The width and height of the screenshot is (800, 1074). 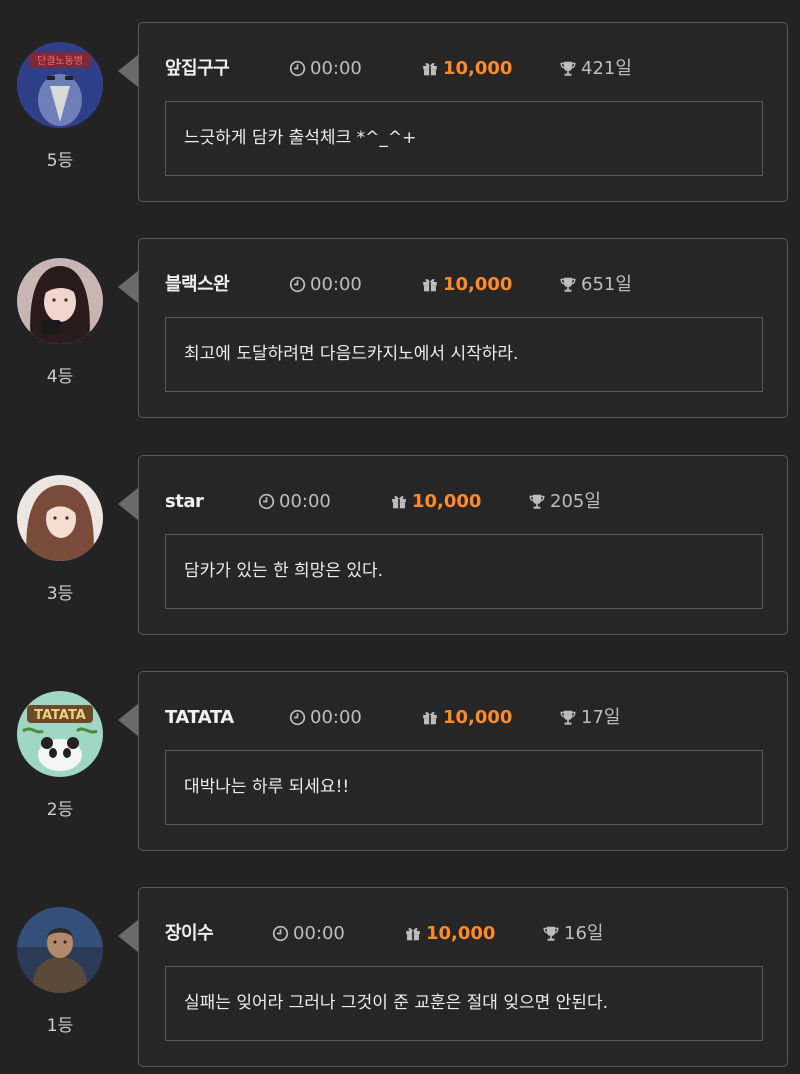 I want to click on attendance-days: 421일, so click(x=595, y=69).